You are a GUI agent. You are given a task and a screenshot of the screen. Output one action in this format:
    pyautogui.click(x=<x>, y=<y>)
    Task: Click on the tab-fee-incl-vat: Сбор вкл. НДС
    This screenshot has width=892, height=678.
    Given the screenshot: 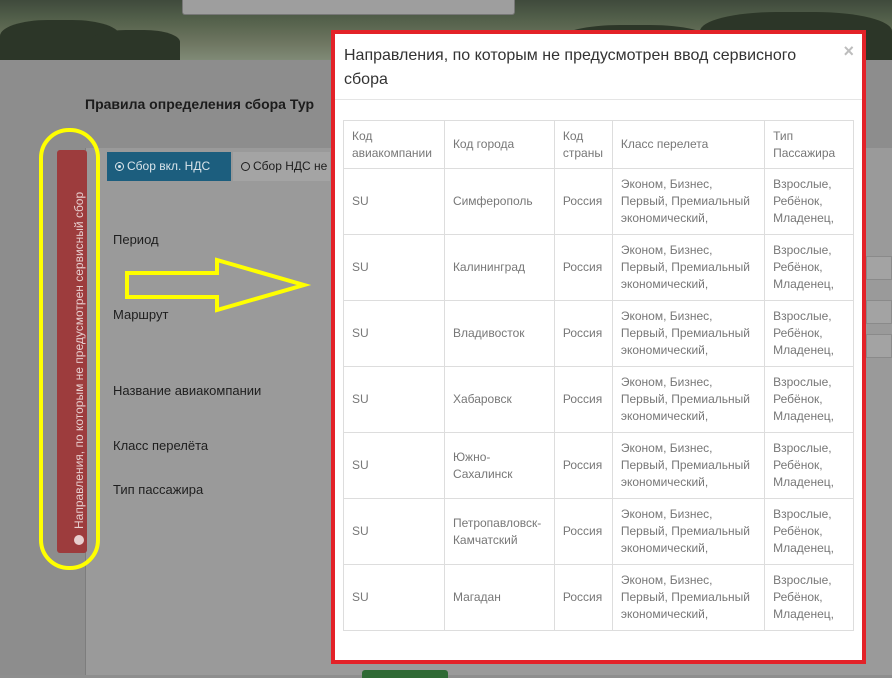 What is the action you would take?
    pyautogui.click(x=169, y=166)
    